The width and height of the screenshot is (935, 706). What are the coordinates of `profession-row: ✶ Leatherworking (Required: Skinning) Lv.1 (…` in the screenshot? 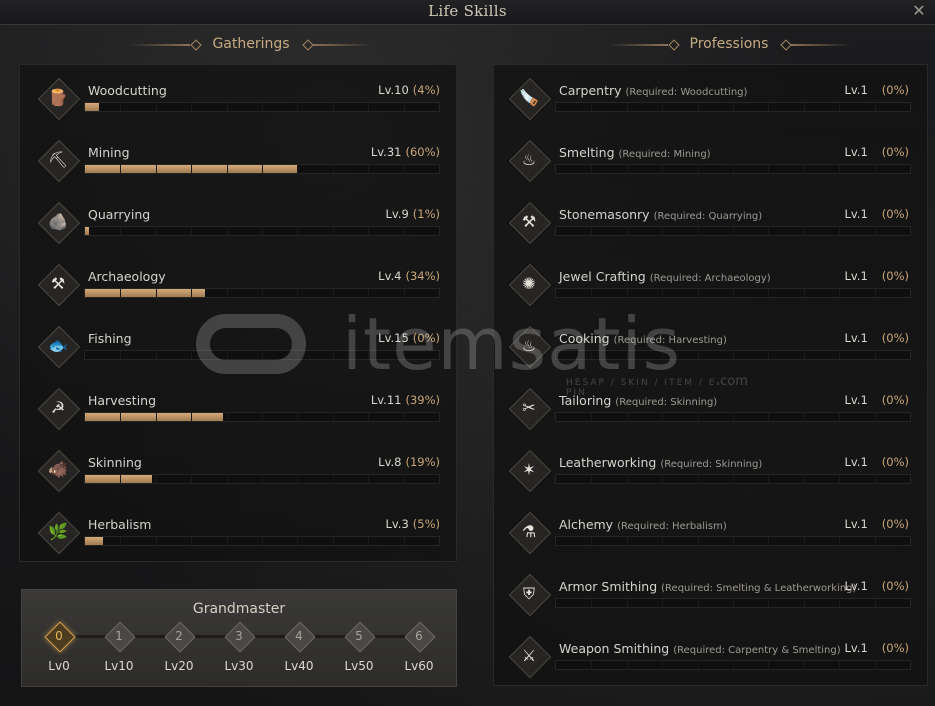 It's located at (708, 472).